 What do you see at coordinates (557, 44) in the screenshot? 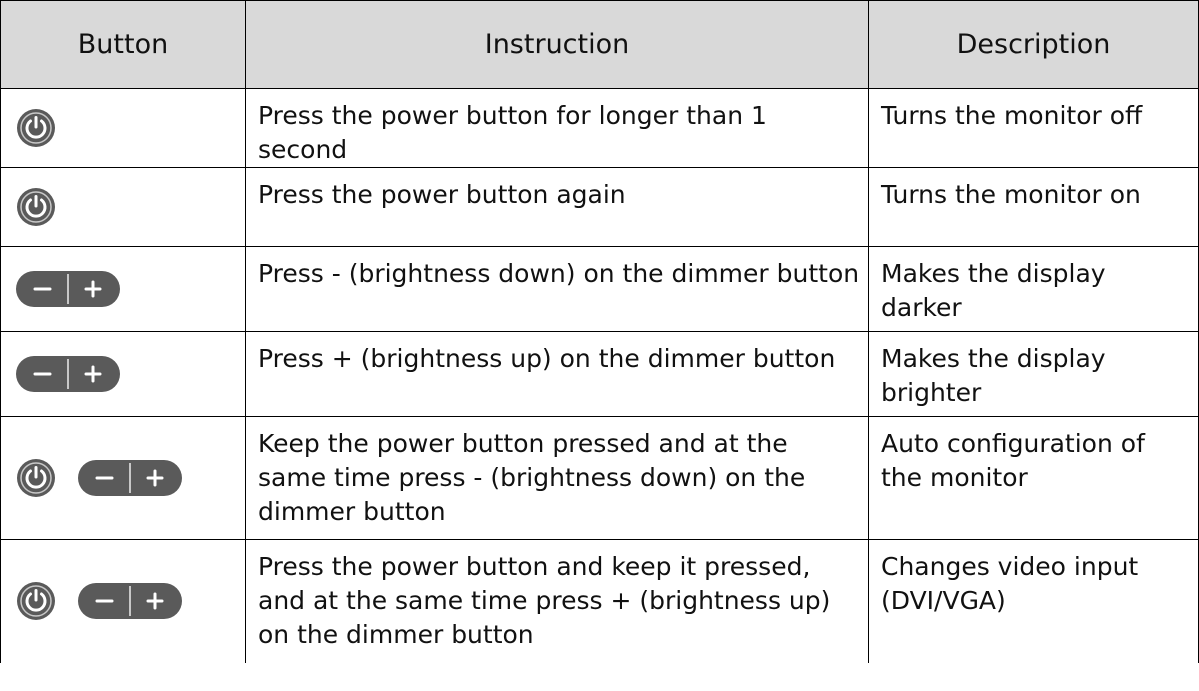
I see `header-instruction: Instruction` at bounding box center [557, 44].